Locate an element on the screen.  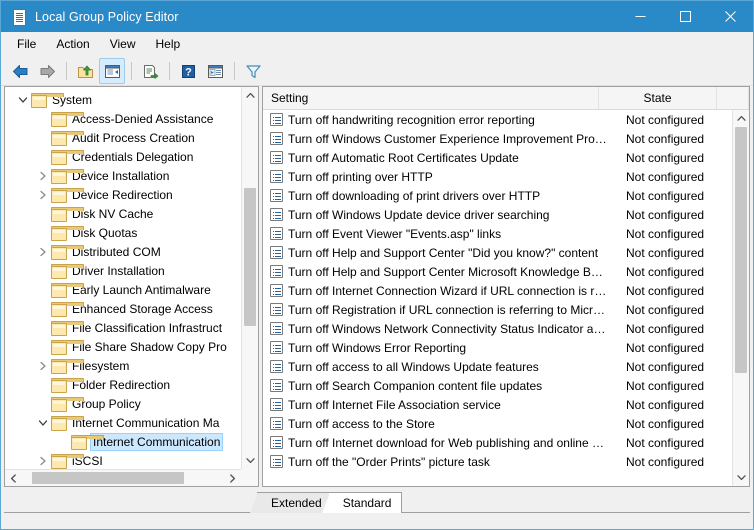
tree-item: Internet Communication is located at coordinates (123, 441).